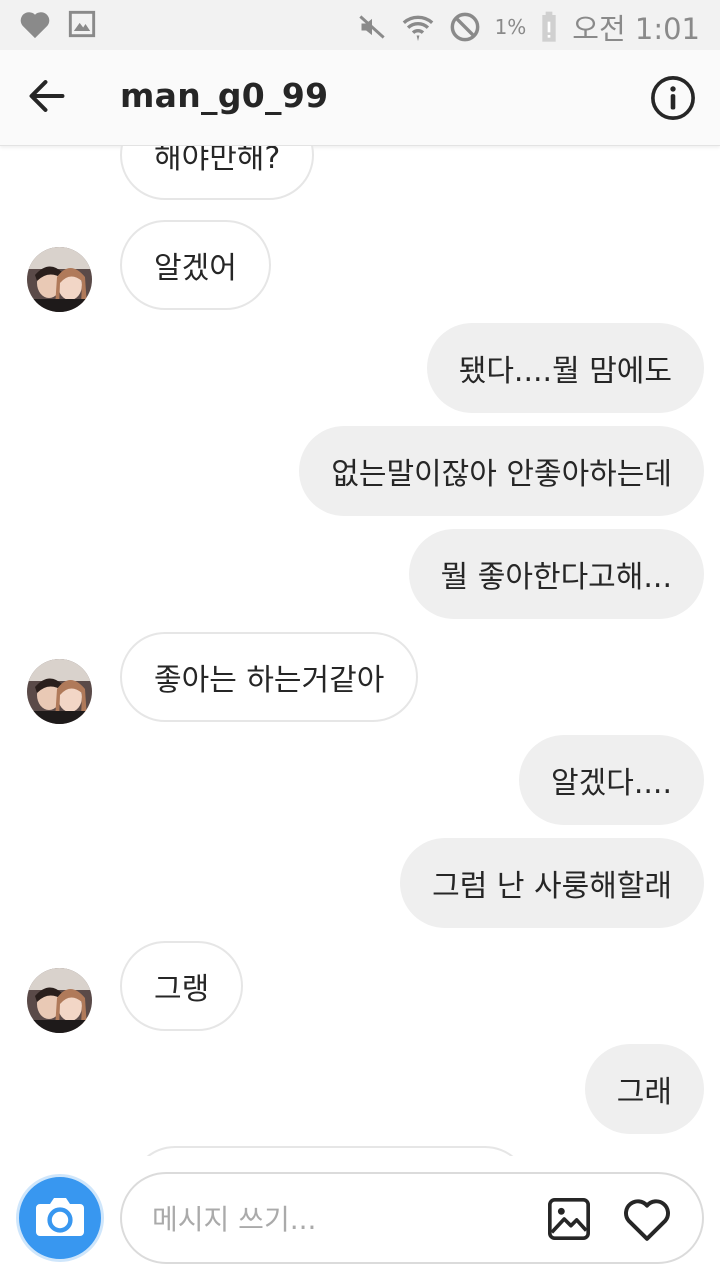  I want to click on message-bubble-outgoing: 없는말이잖아 안좋아하는데, so click(501, 471).